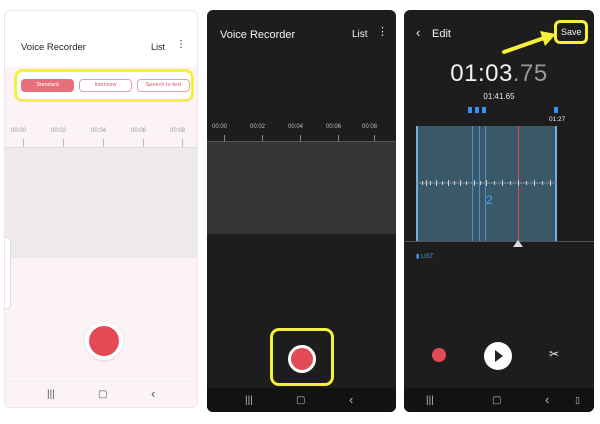 Image resolution: width=600 pixels, height=424 pixels. What do you see at coordinates (489, 200) in the screenshot?
I see `segment-number: 2` at bounding box center [489, 200].